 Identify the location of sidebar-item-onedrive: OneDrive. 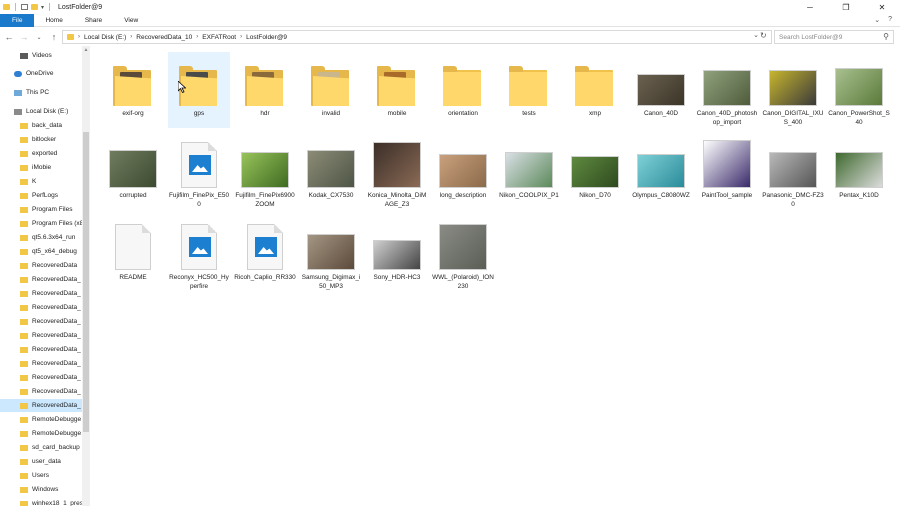
(41, 73).